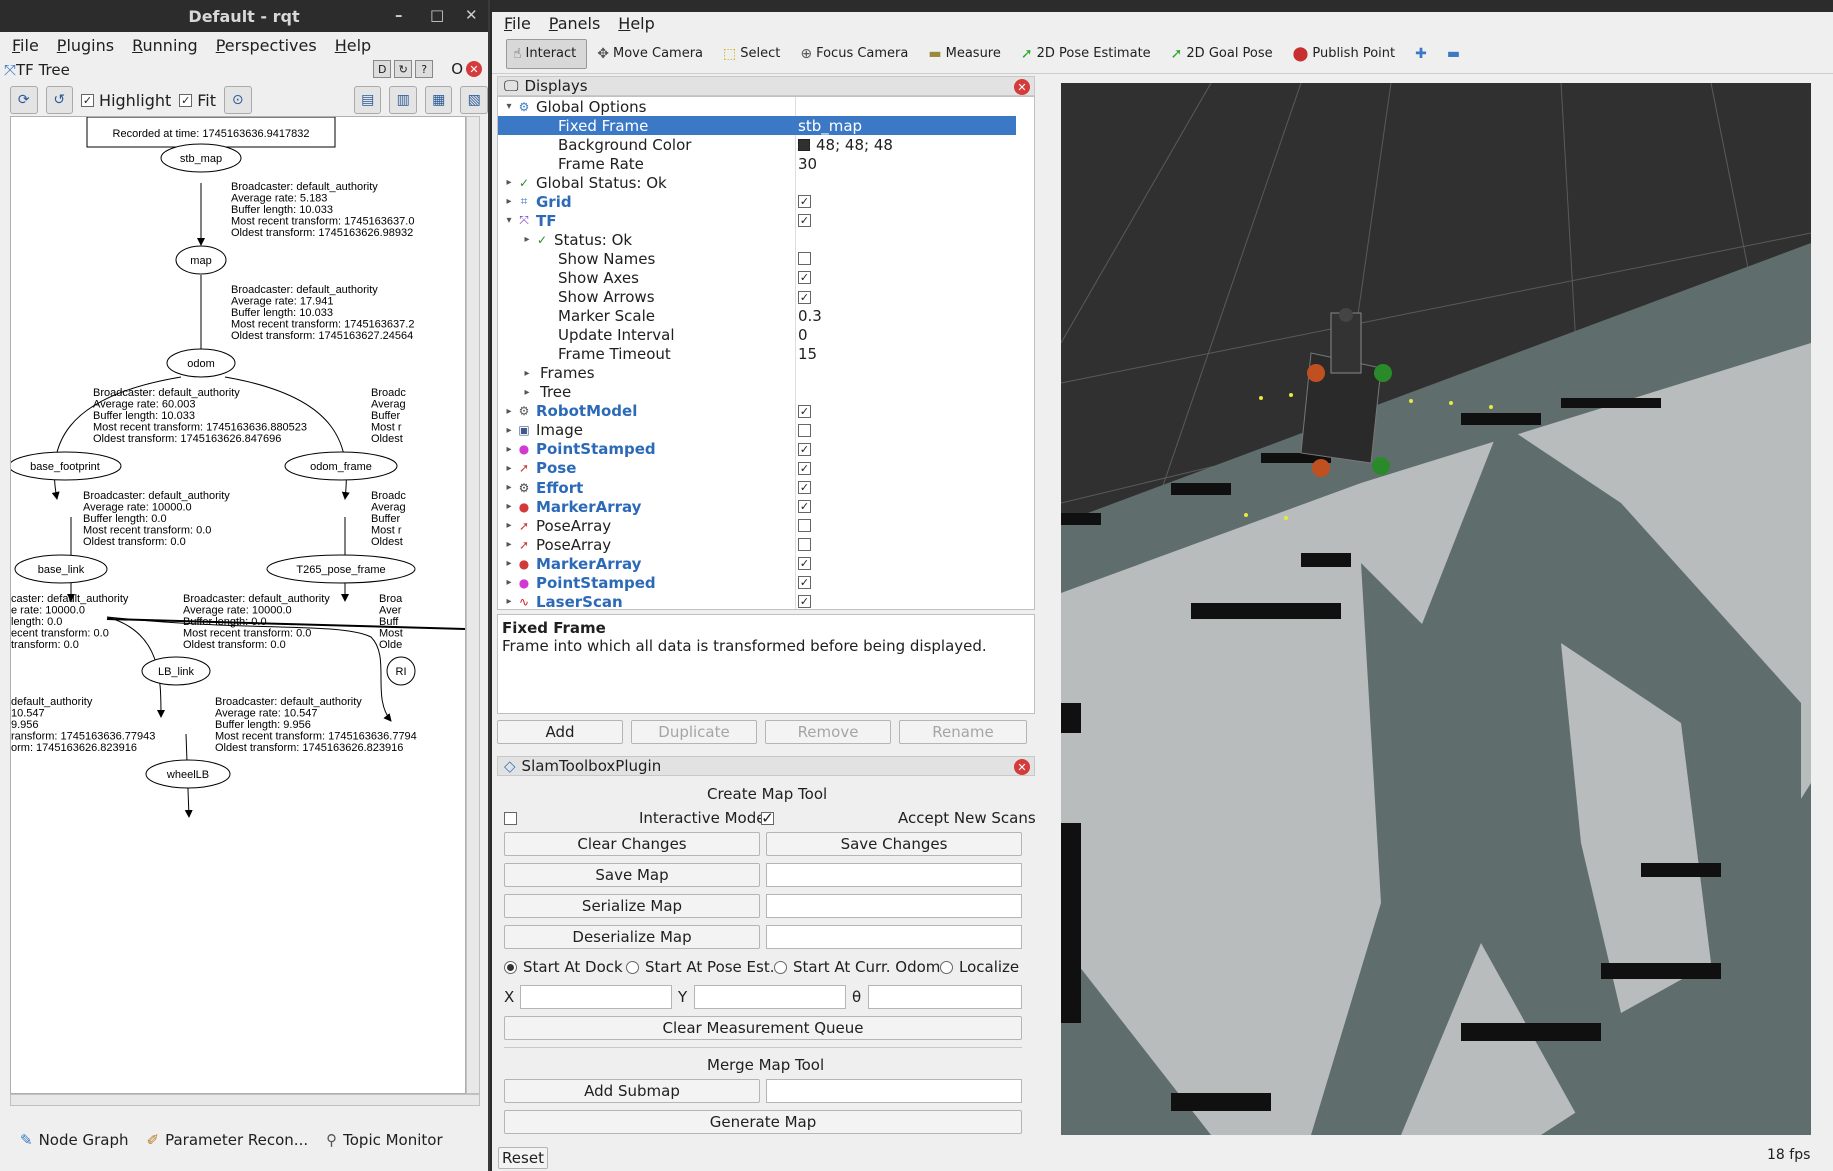 Image resolution: width=1833 pixels, height=1171 pixels. What do you see at coordinates (807, 354) in the screenshot?
I see `display-value-cell: 15` at bounding box center [807, 354].